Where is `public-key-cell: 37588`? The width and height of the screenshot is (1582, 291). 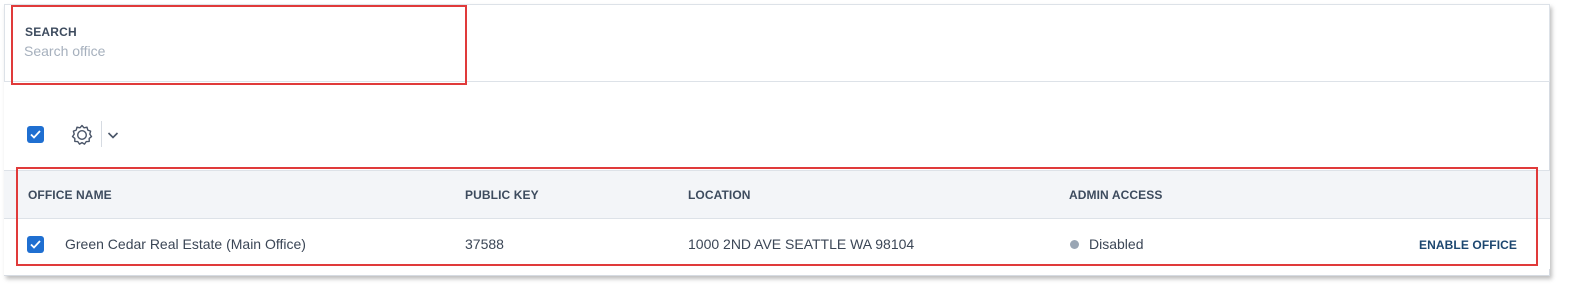 public-key-cell: 37588 is located at coordinates (484, 244).